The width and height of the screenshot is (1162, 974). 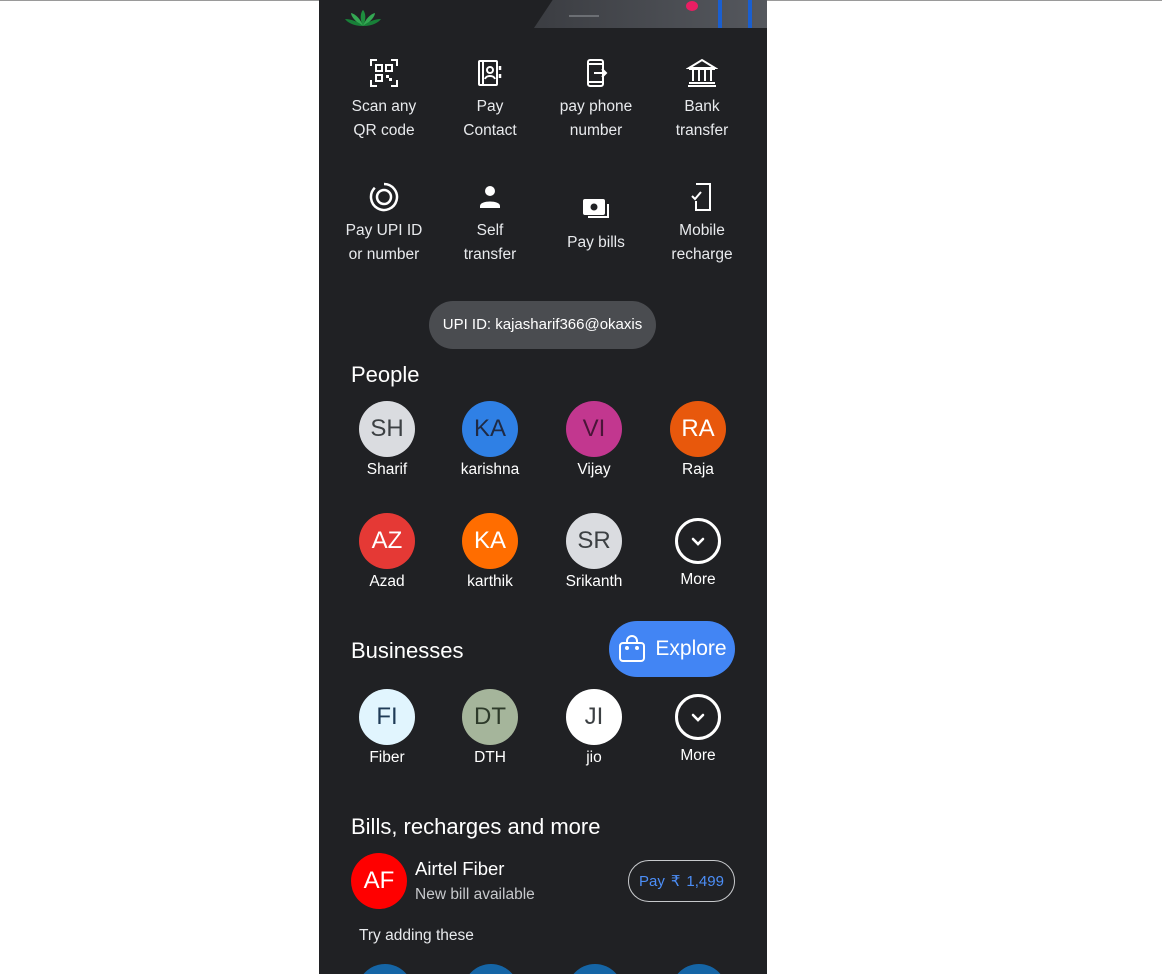 I want to click on contact-name: Vijay, so click(x=594, y=469).